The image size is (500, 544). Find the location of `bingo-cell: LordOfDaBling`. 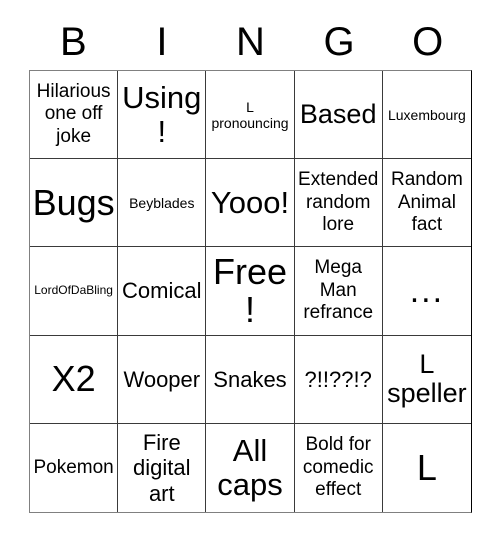

bingo-cell: LordOfDaBling is located at coordinates (74, 291).